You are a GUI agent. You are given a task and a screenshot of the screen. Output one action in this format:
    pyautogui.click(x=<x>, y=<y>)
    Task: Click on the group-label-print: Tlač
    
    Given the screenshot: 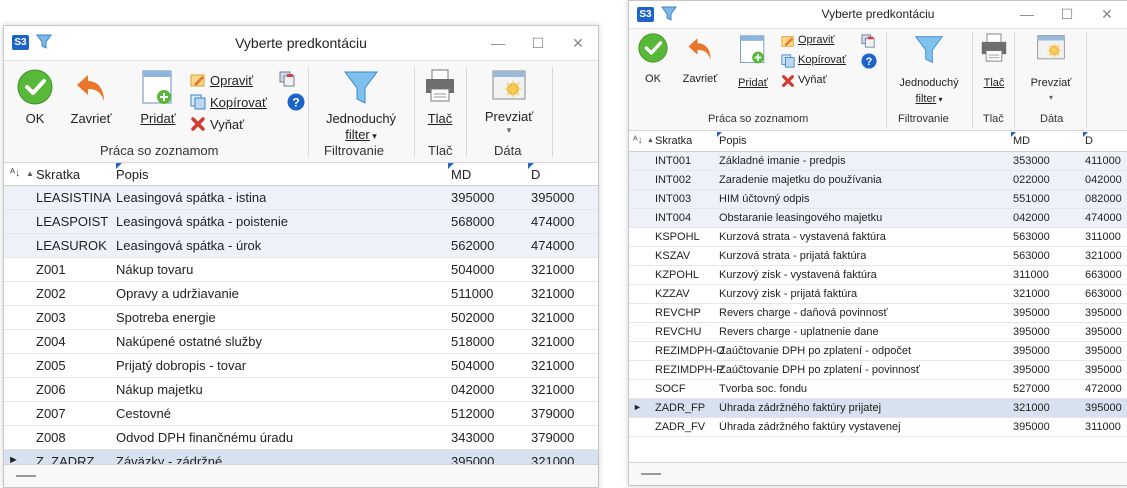 What is the action you would take?
    pyautogui.click(x=993, y=119)
    